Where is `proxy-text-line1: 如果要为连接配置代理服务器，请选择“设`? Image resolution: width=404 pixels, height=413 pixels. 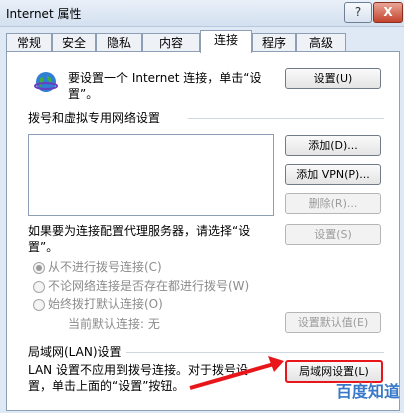
proxy-text-line1: 如果要为连接配置代理服务器，请选择“设 is located at coordinates (139, 231).